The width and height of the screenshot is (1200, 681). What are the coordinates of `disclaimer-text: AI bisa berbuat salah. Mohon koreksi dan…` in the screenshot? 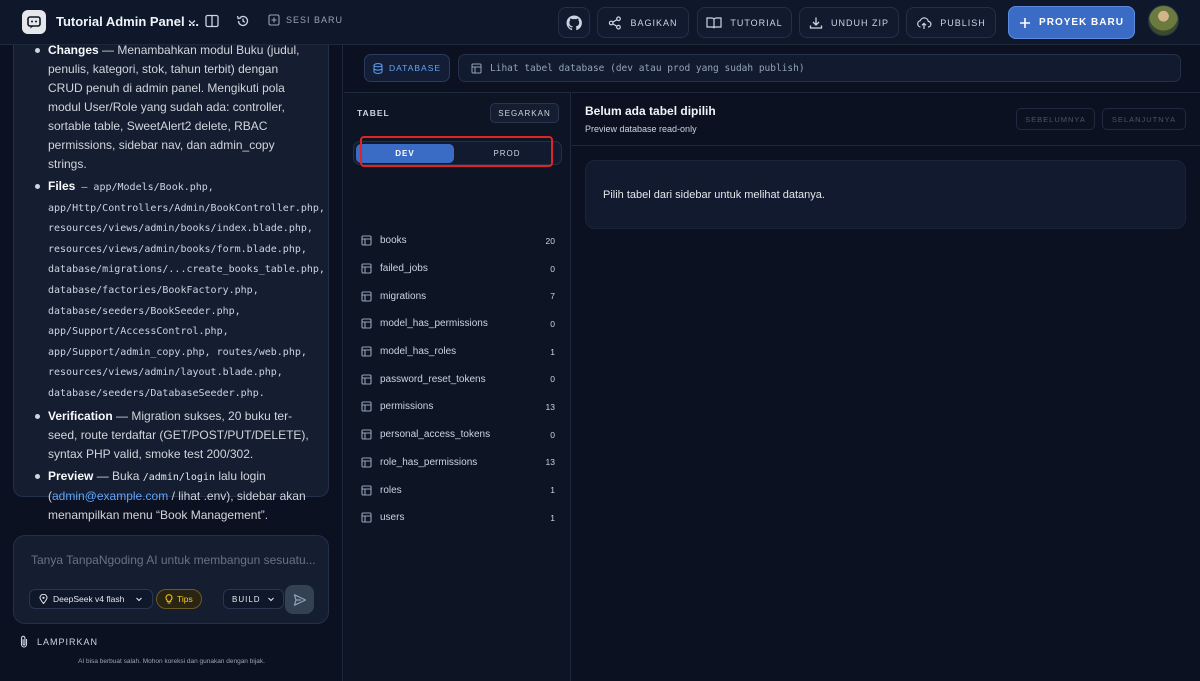 It's located at (171, 661).